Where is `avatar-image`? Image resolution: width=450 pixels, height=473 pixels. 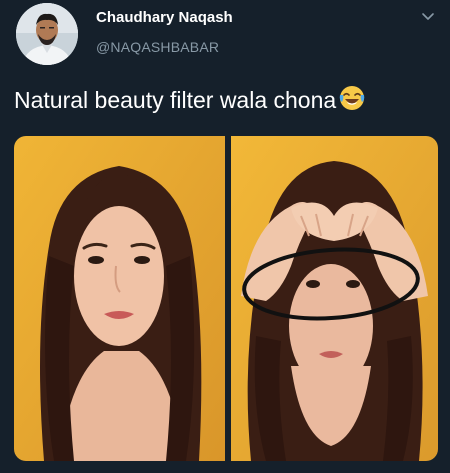
avatar-image is located at coordinates (47, 34).